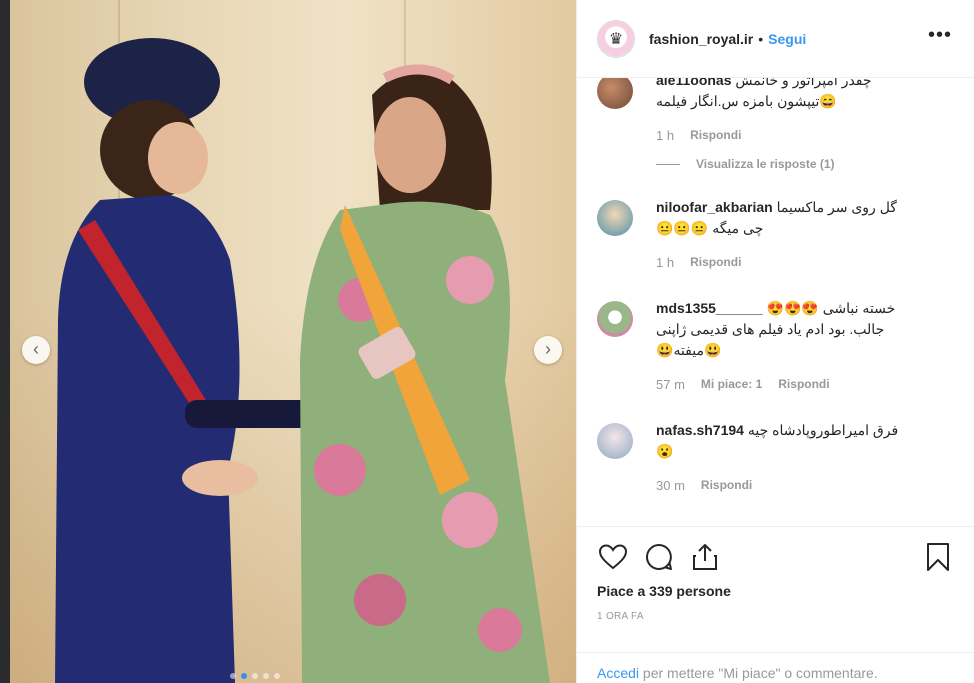  What do you see at coordinates (775, 591) in the screenshot?
I see `likes-count: Piace a 339 persone` at bounding box center [775, 591].